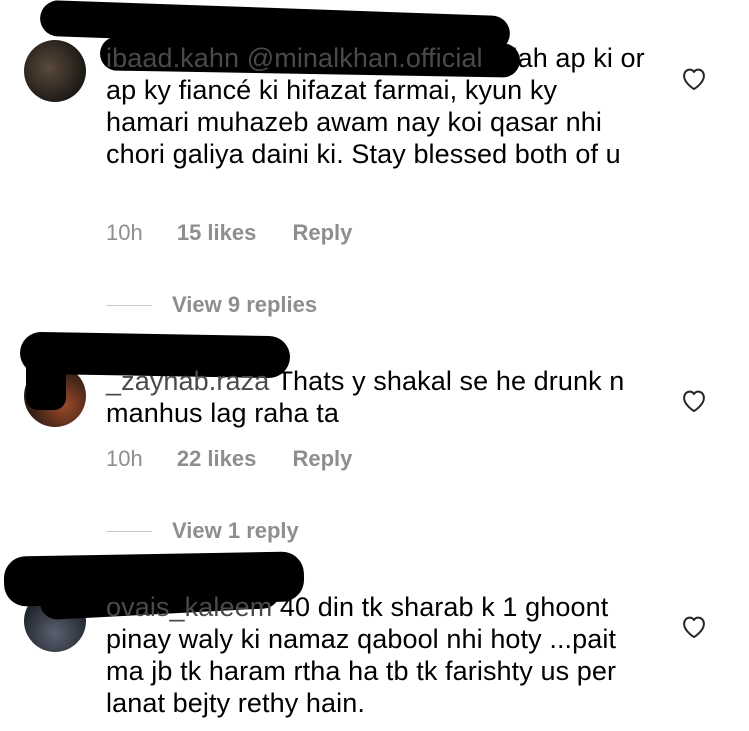 The width and height of the screenshot is (749, 731). Describe the element at coordinates (217, 458) in the screenshot. I see `comment-likes: 22 likes` at that location.